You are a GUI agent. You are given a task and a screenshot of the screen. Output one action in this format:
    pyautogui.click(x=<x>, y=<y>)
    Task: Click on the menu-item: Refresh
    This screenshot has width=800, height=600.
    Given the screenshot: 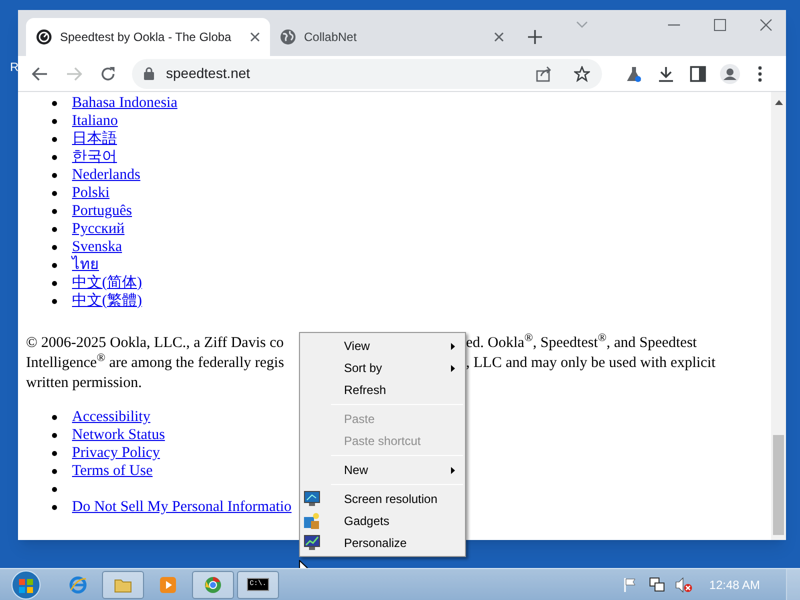 What is the action you would take?
    pyautogui.click(x=382, y=390)
    